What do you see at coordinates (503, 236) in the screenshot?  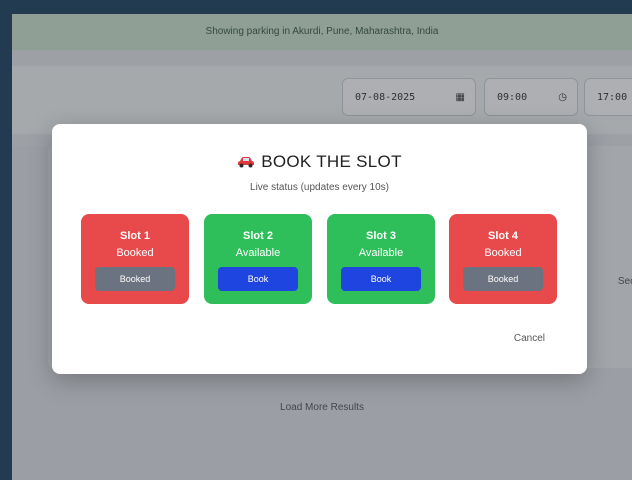 I see `slot-name: Slot 4` at bounding box center [503, 236].